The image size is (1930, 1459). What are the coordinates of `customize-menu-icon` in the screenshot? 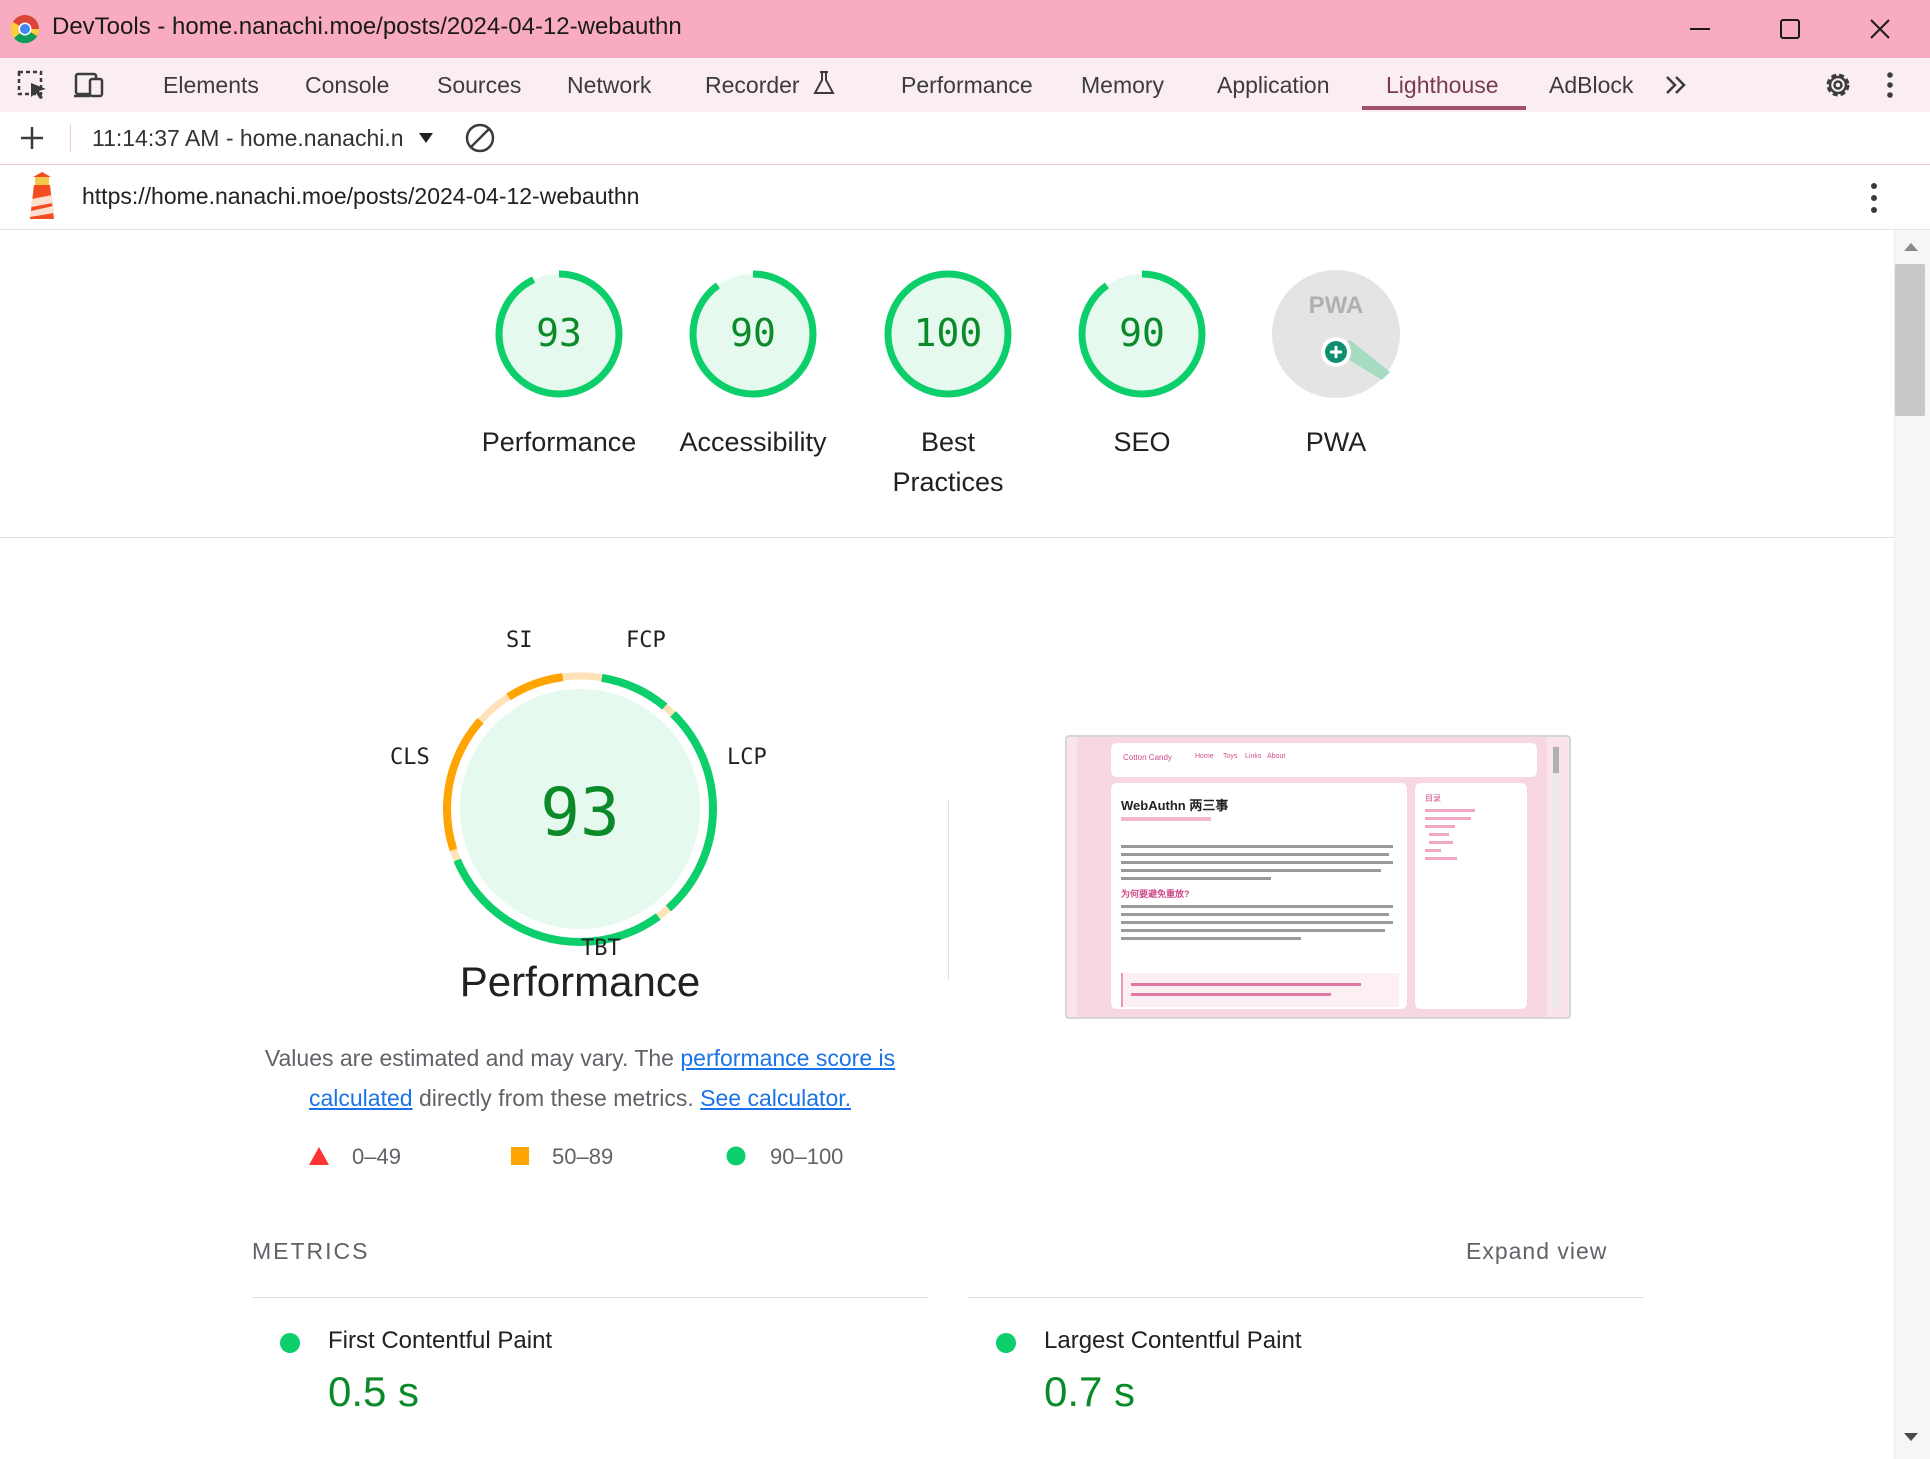 It's located at (1890, 85).